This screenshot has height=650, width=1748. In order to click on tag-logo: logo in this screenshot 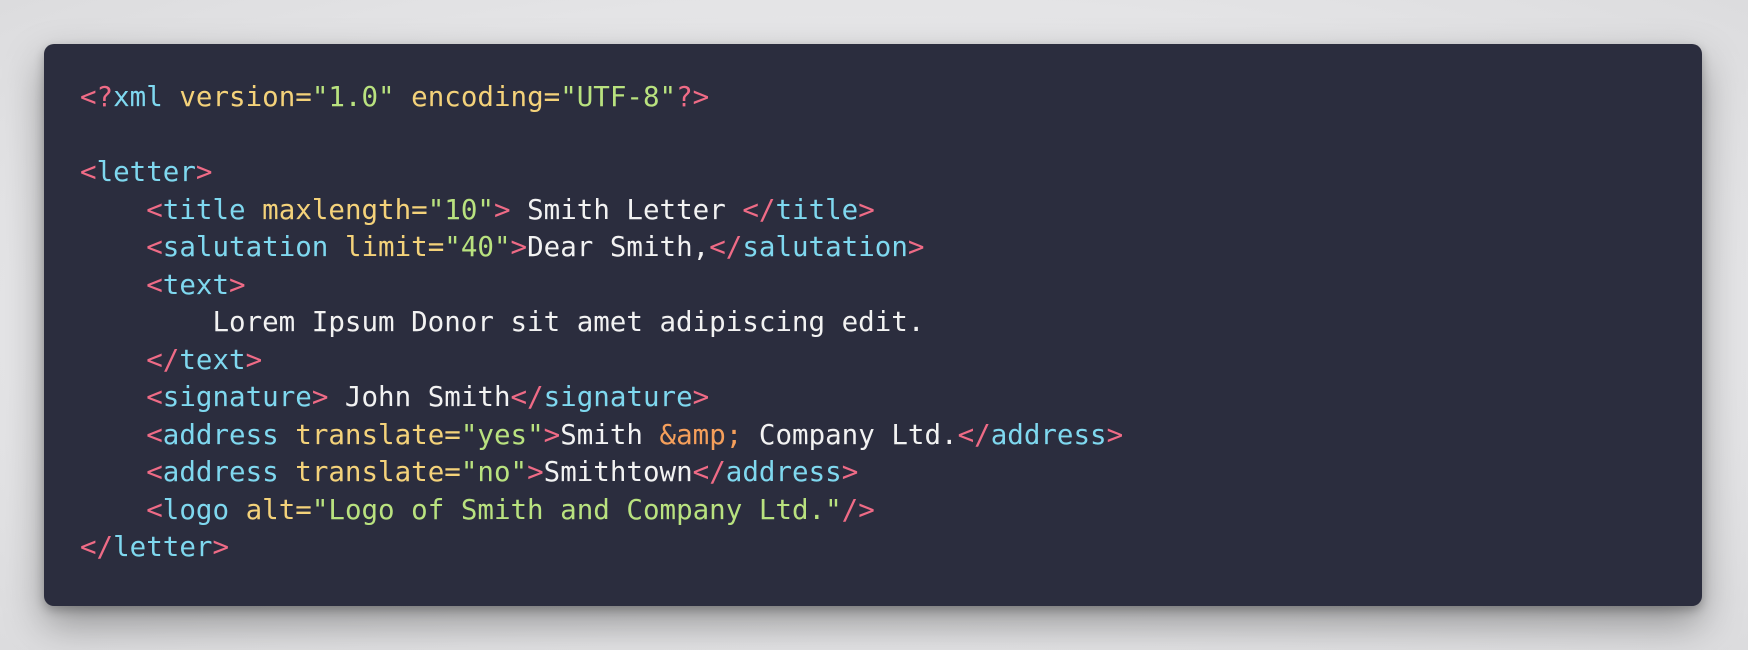, I will do `click(196, 509)`.